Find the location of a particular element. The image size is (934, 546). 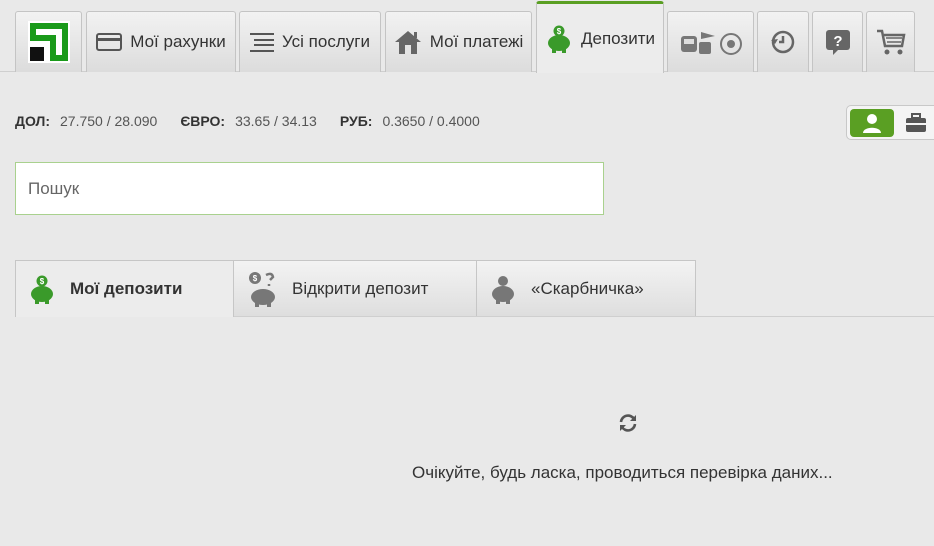

history-icon is located at coordinates (783, 42).